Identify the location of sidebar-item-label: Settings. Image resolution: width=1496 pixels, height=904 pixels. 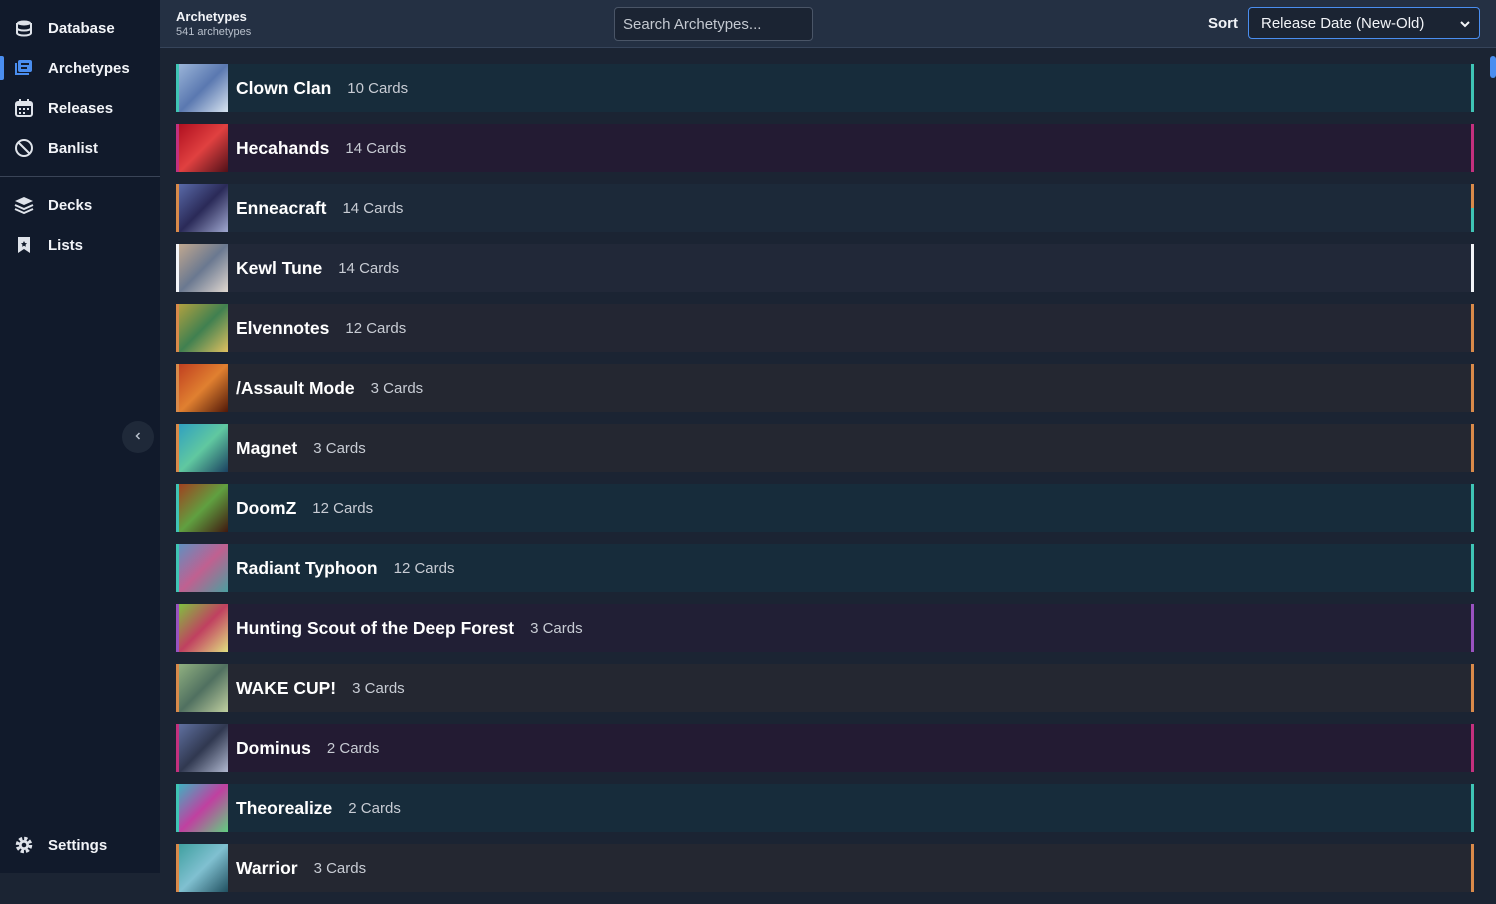
(78, 845).